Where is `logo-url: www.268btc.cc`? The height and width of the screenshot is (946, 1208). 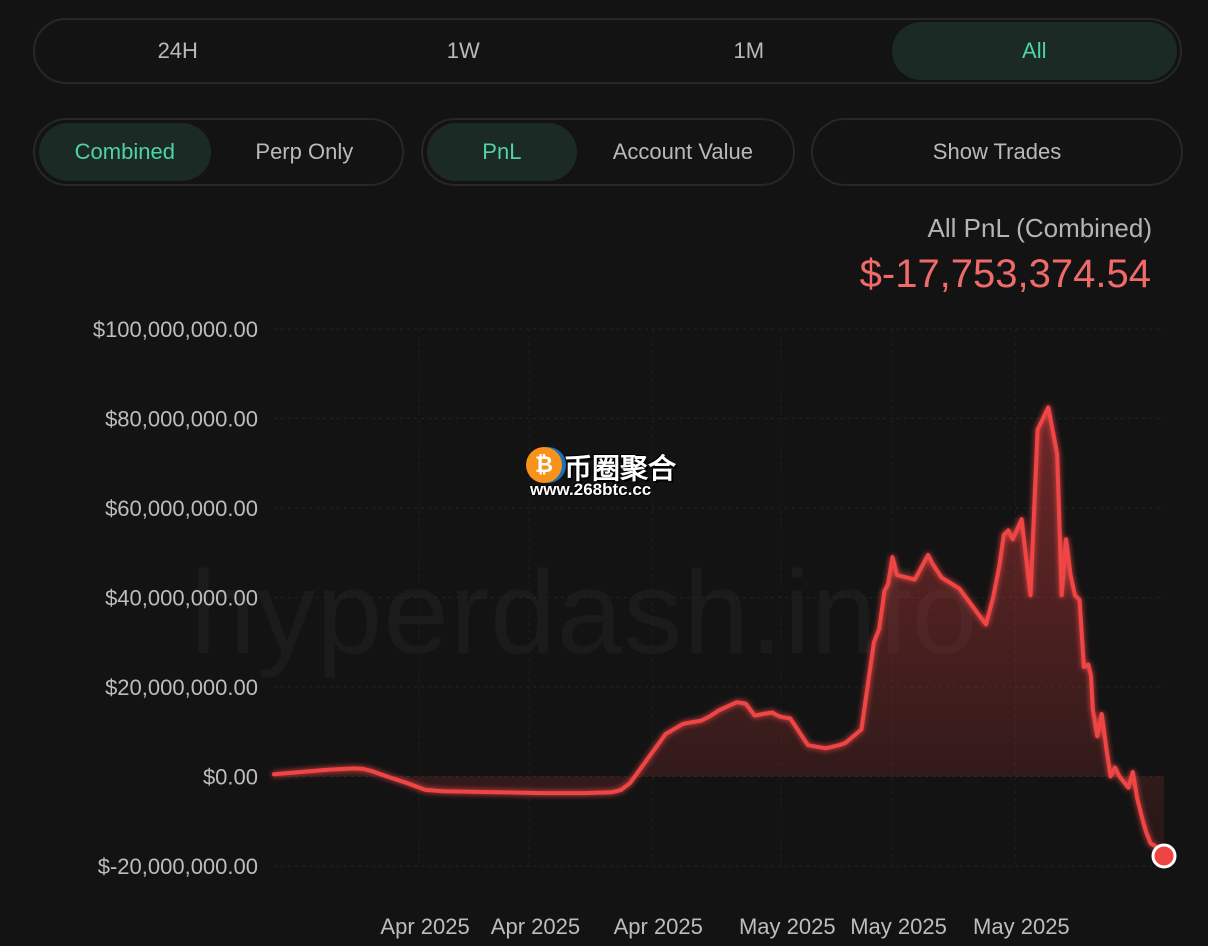 logo-url: www.268btc.cc is located at coordinates (591, 489).